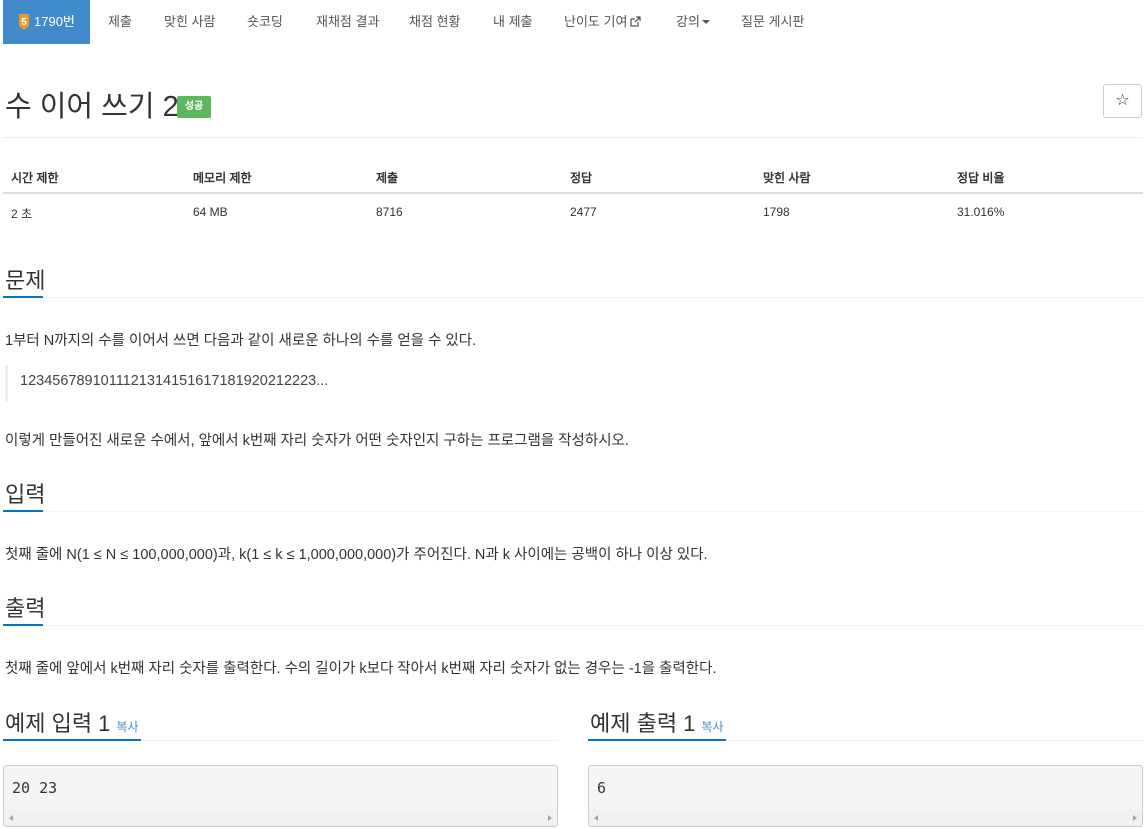 The image size is (1145, 829). What do you see at coordinates (127, 727) in the screenshot?
I see `copy-sample-input-link: 복사` at bounding box center [127, 727].